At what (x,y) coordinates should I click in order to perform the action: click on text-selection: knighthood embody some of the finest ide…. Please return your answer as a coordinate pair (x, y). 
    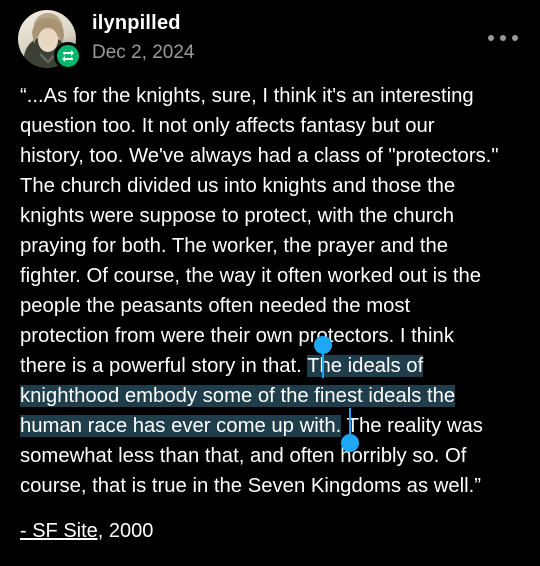
    Looking at the image, I should click on (238, 396).